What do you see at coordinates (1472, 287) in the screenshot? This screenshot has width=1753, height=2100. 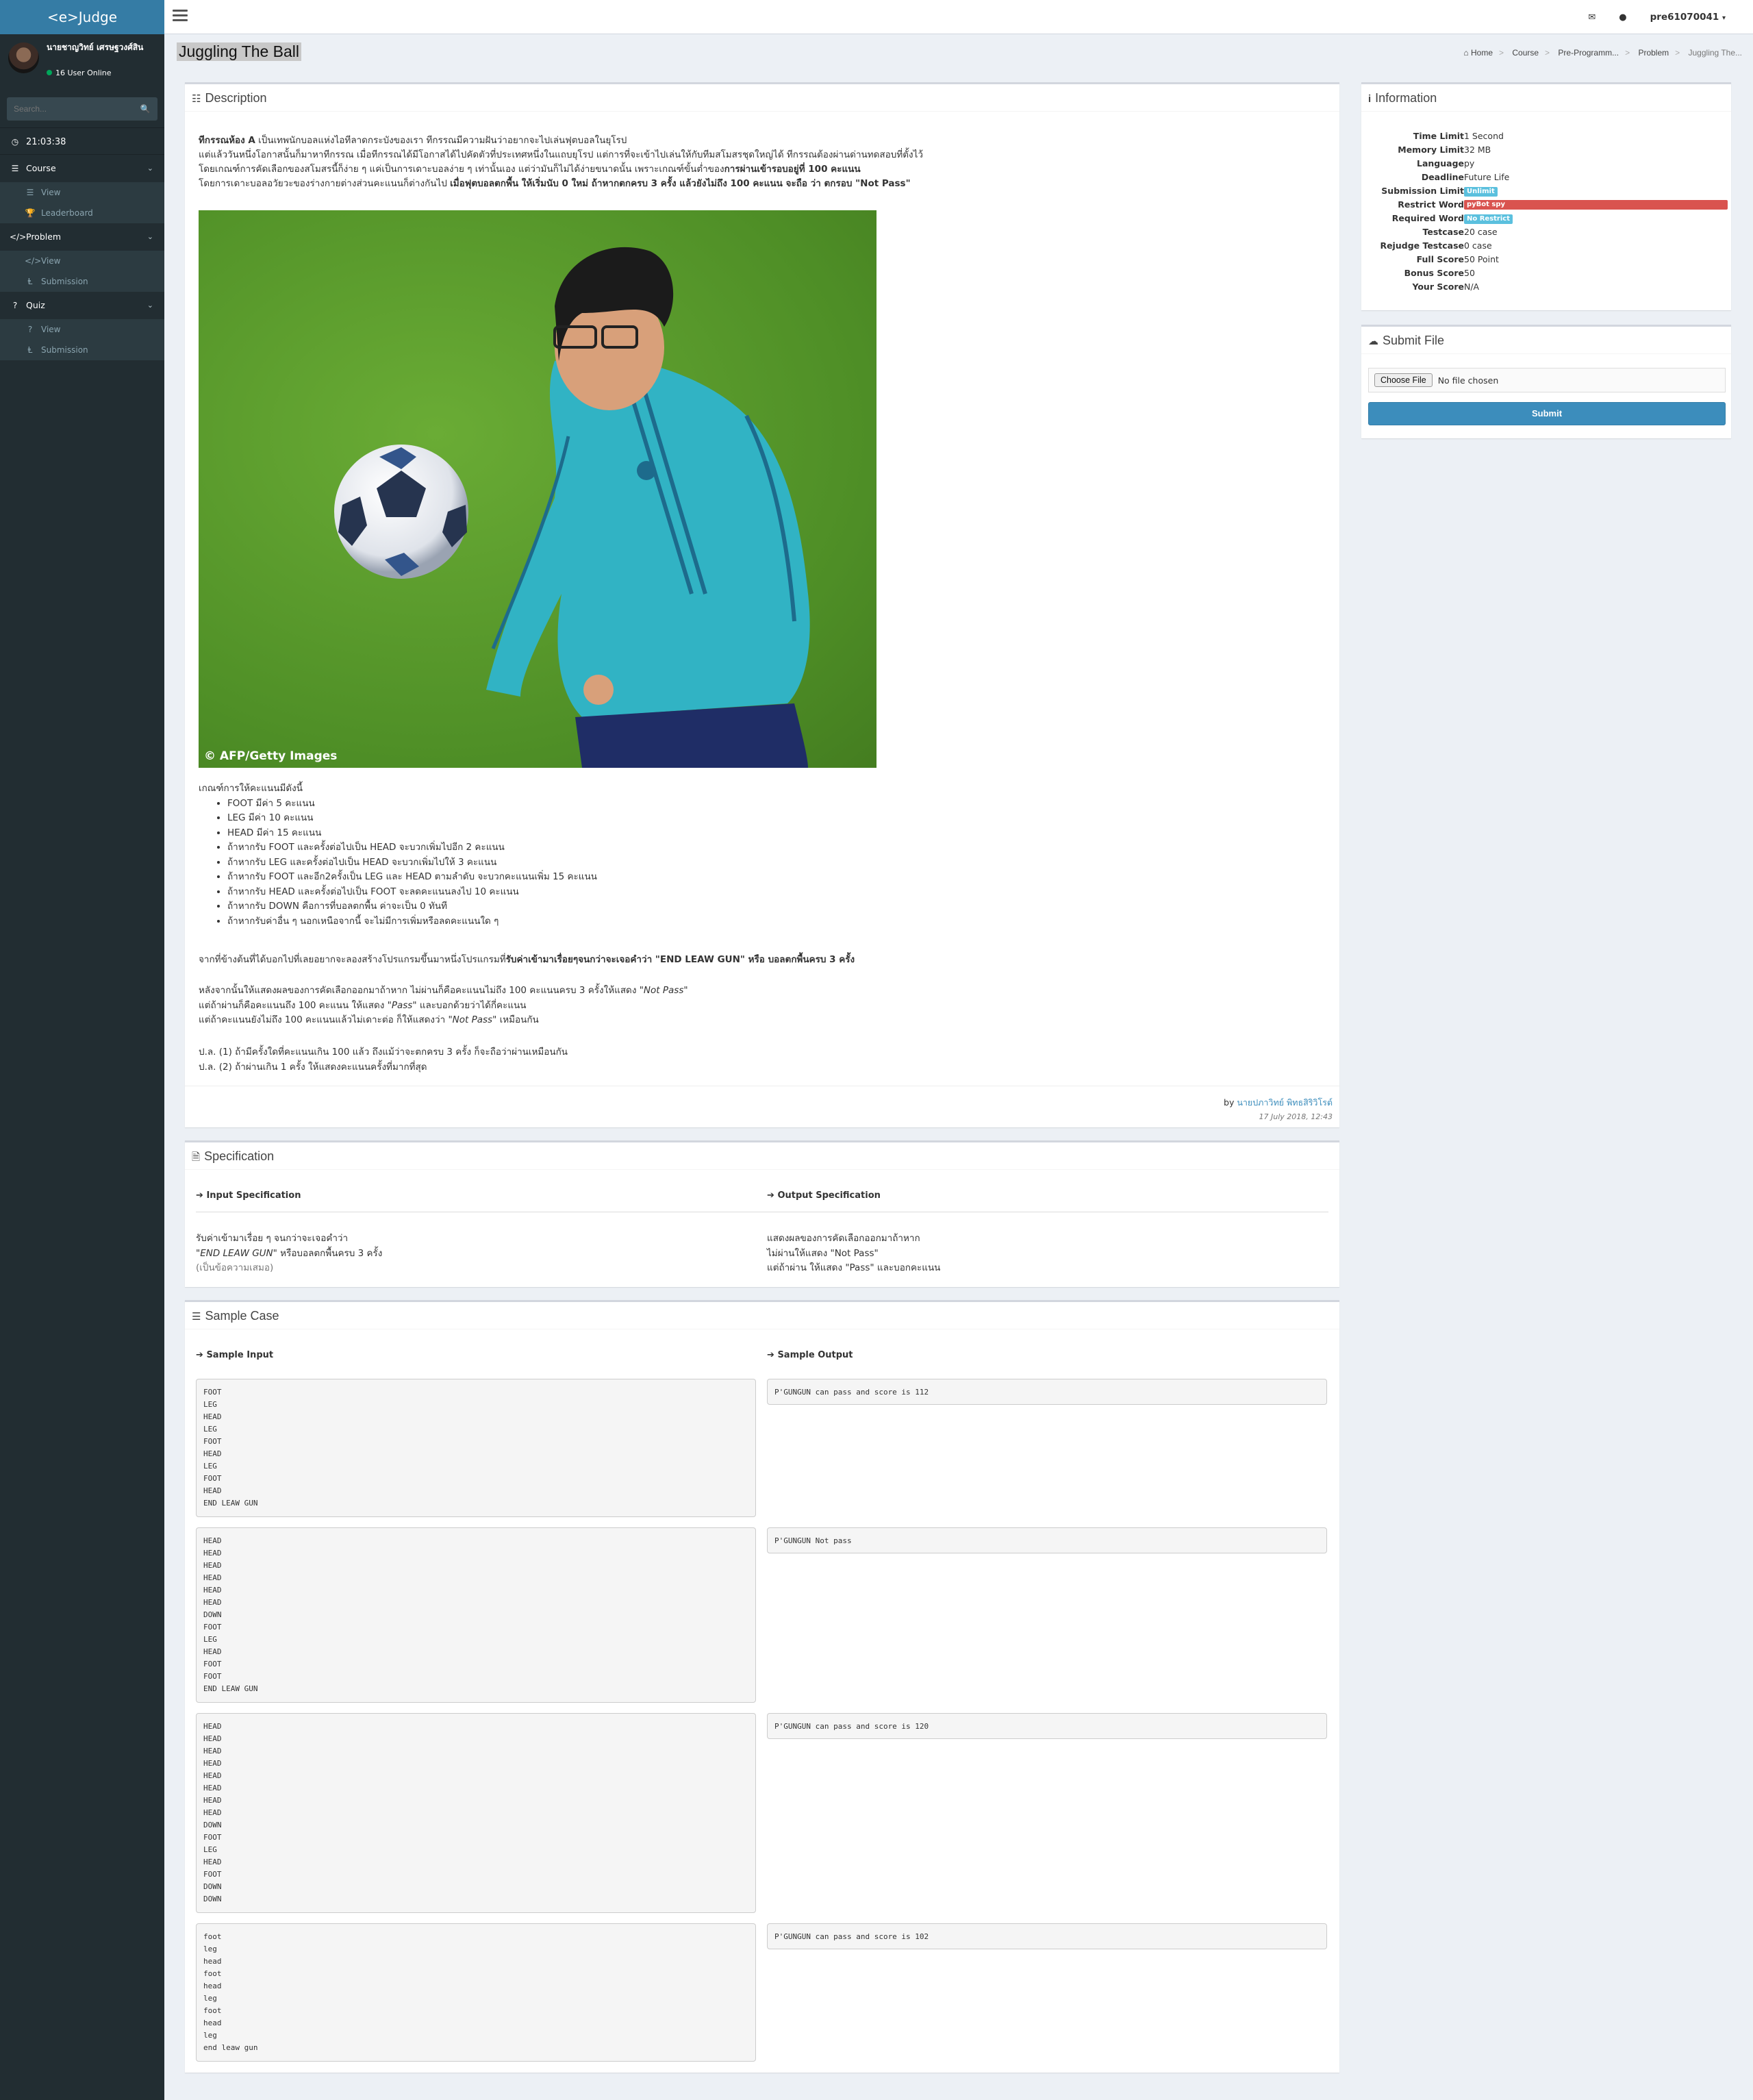 I see `info-value: N/A` at bounding box center [1472, 287].